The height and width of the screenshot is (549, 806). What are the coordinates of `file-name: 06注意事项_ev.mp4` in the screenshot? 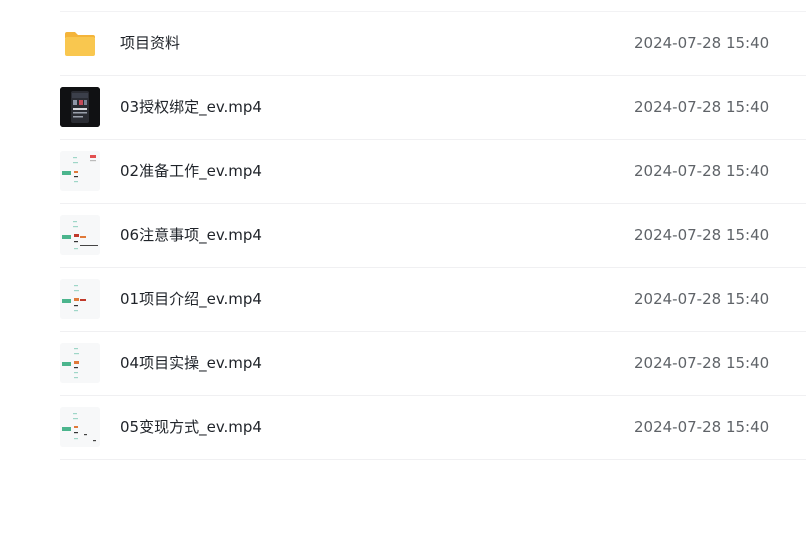 It's located at (191, 235).